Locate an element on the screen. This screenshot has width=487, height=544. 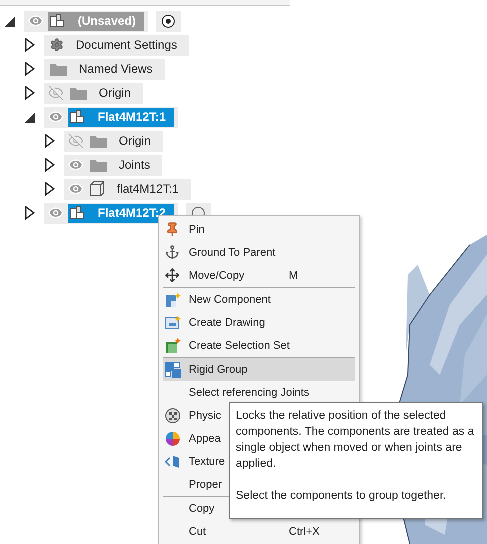
tree-item-label: Joints is located at coordinates (134, 165).